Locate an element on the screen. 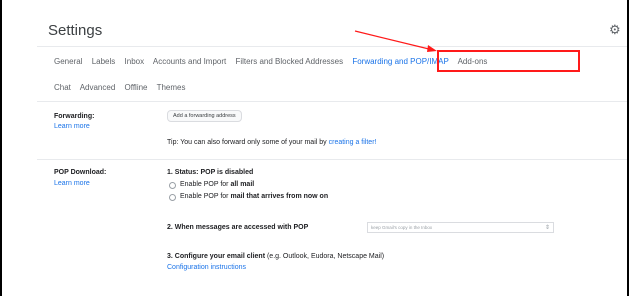 The image size is (631, 296). gear-icon: ⚙ is located at coordinates (615, 30).